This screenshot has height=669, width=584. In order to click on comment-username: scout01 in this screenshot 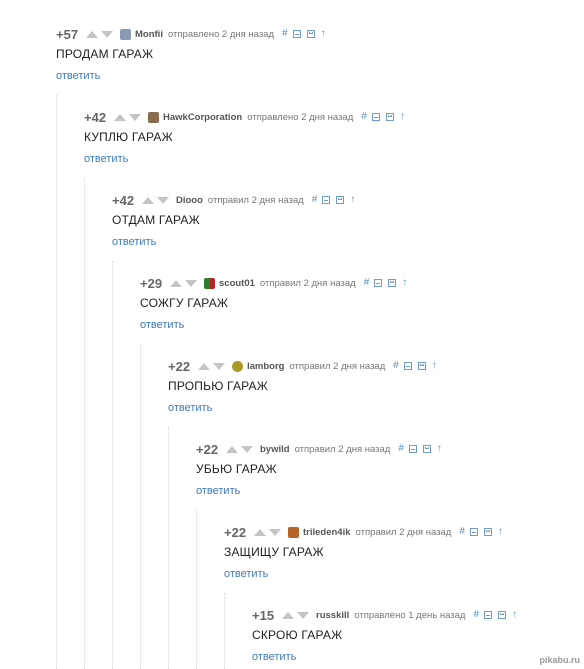, I will do `click(237, 283)`.